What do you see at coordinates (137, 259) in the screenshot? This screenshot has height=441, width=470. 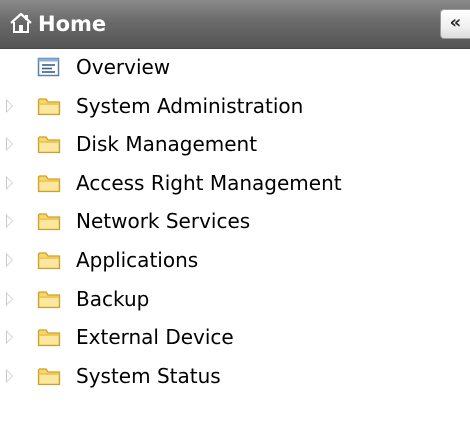 I see `tree-item-label: Applications` at bounding box center [137, 259].